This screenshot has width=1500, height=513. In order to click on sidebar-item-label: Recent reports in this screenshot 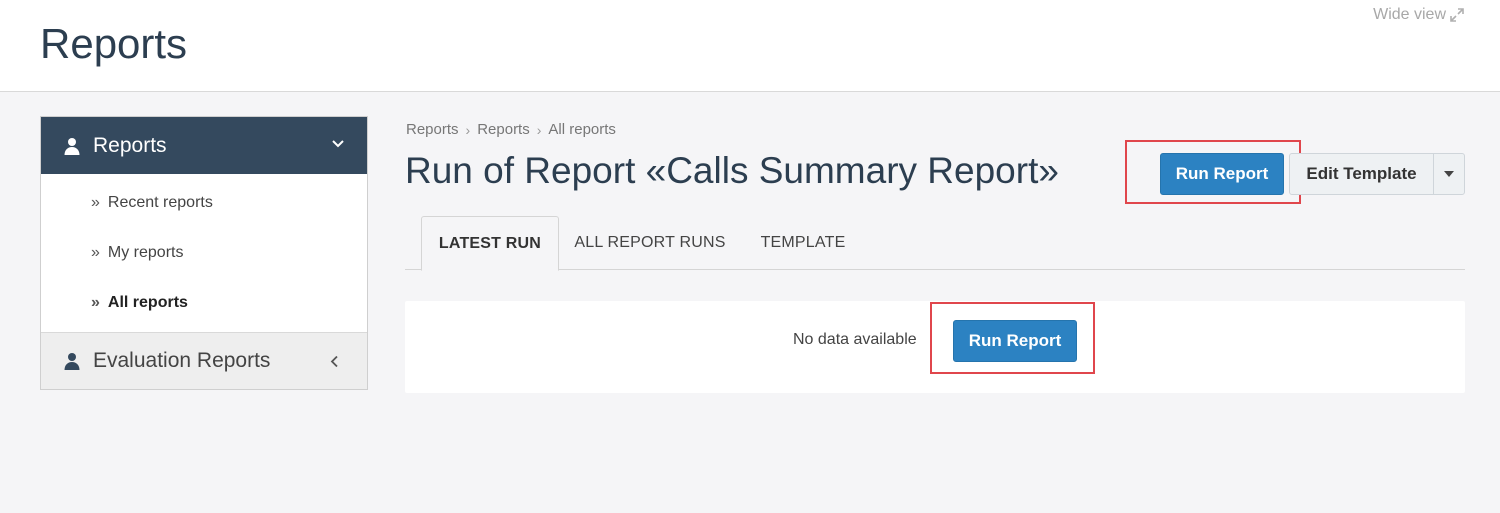, I will do `click(160, 202)`.